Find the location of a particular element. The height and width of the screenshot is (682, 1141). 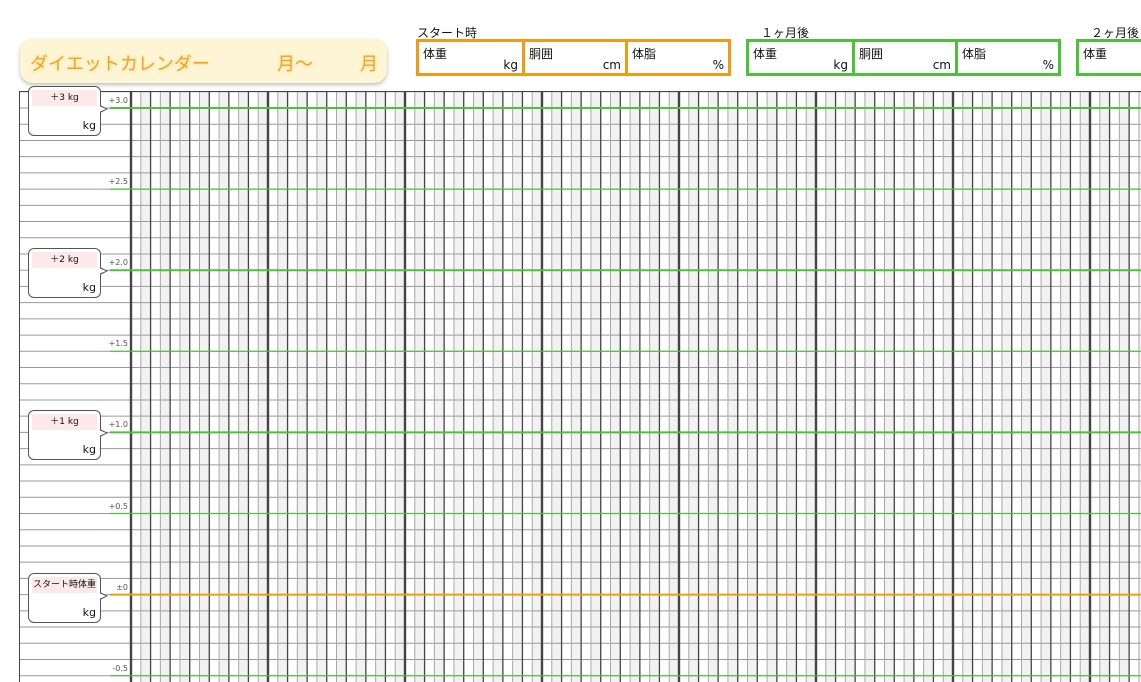

y-tick-label: +1.5 is located at coordinates (118, 344).